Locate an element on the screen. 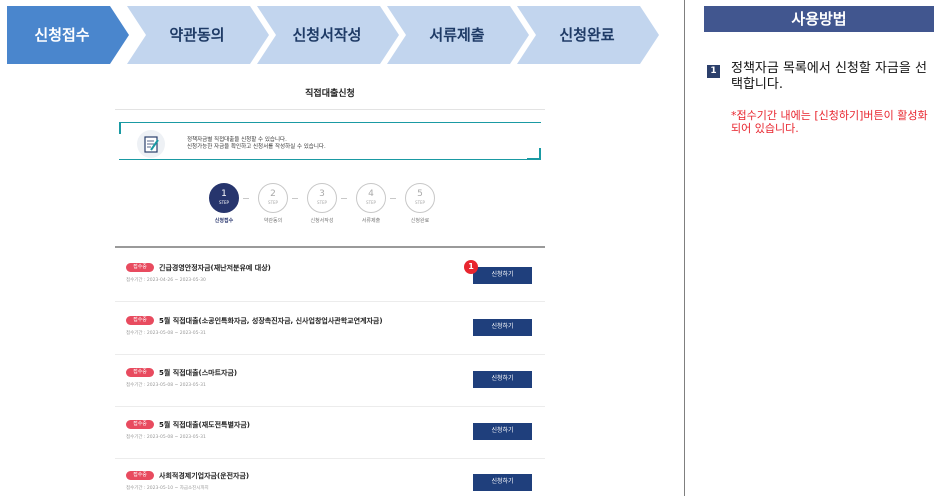 This screenshot has width=945, height=496. page-title: 직접대출신청 is located at coordinates (330, 94).